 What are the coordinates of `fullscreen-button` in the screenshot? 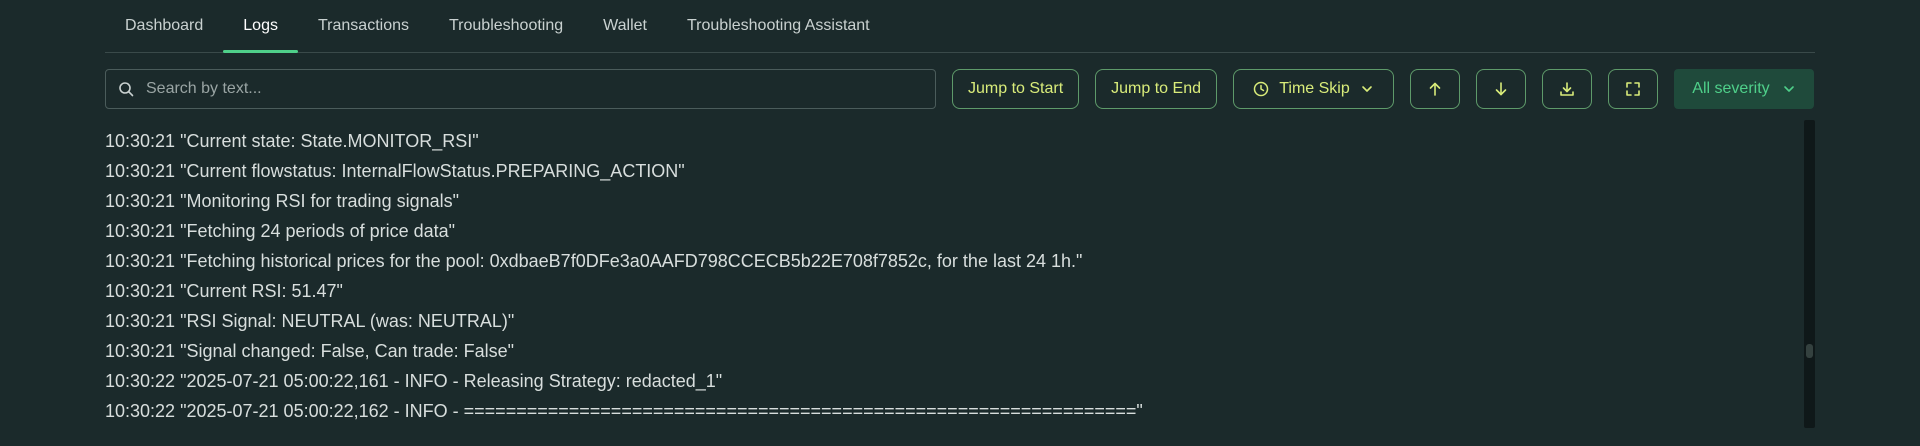 It's located at (1632, 89).